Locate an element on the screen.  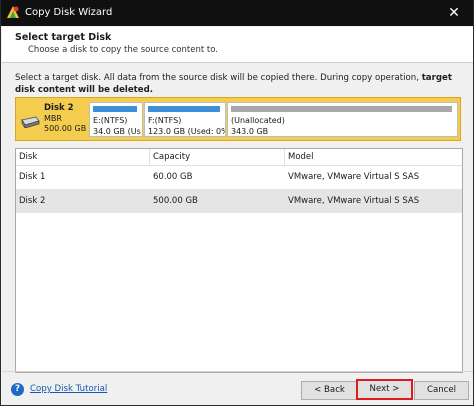
cell-disk: Disk 2 is located at coordinates (32, 201).